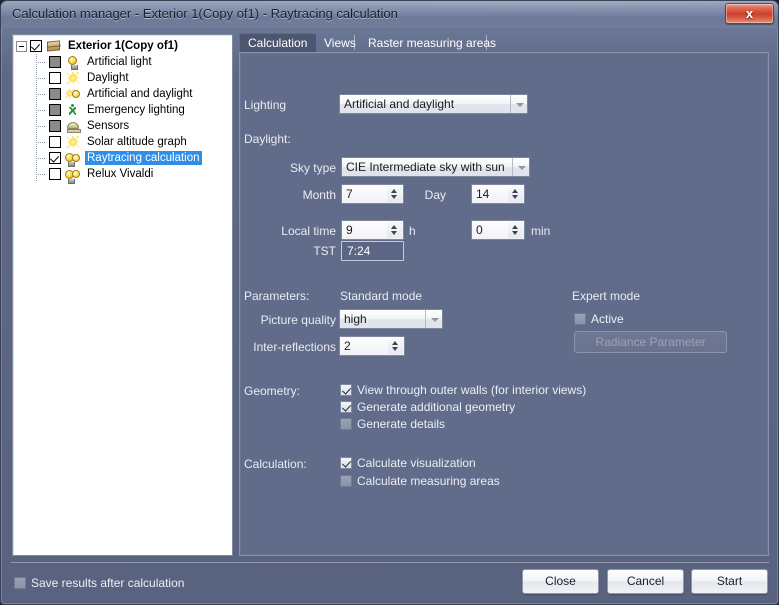 The width and height of the screenshot is (779, 605). I want to click on inter-reflections-stepper, so click(395, 346).